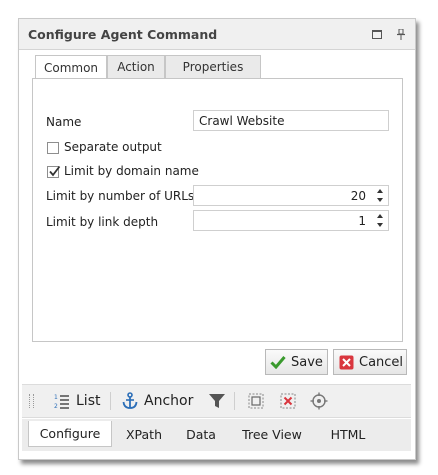 The width and height of the screenshot is (438, 475). I want to click on limit-urls-label: Limit by number of URLs, so click(120, 196).